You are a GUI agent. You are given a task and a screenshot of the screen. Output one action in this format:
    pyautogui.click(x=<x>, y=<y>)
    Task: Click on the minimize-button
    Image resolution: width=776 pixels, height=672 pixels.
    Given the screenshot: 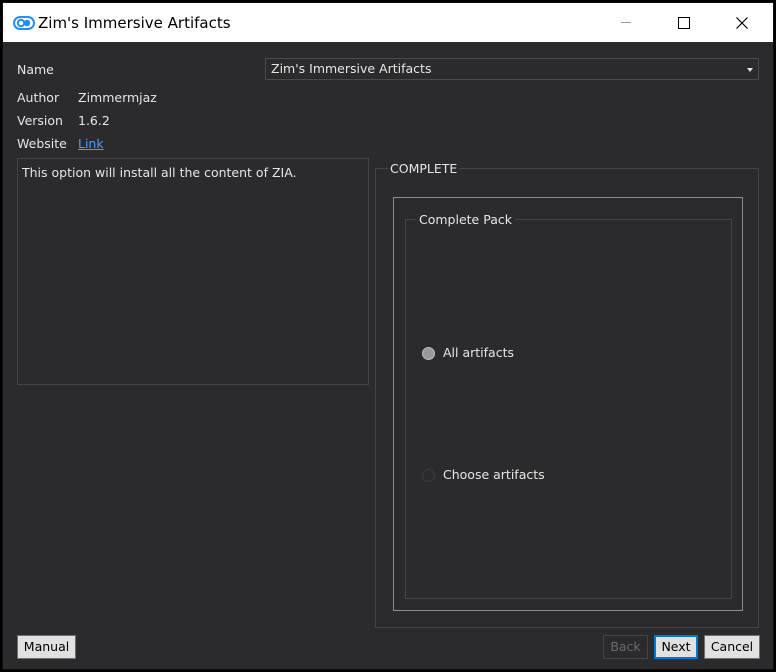 What is the action you would take?
    pyautogui.click(x=626, y=22)
    